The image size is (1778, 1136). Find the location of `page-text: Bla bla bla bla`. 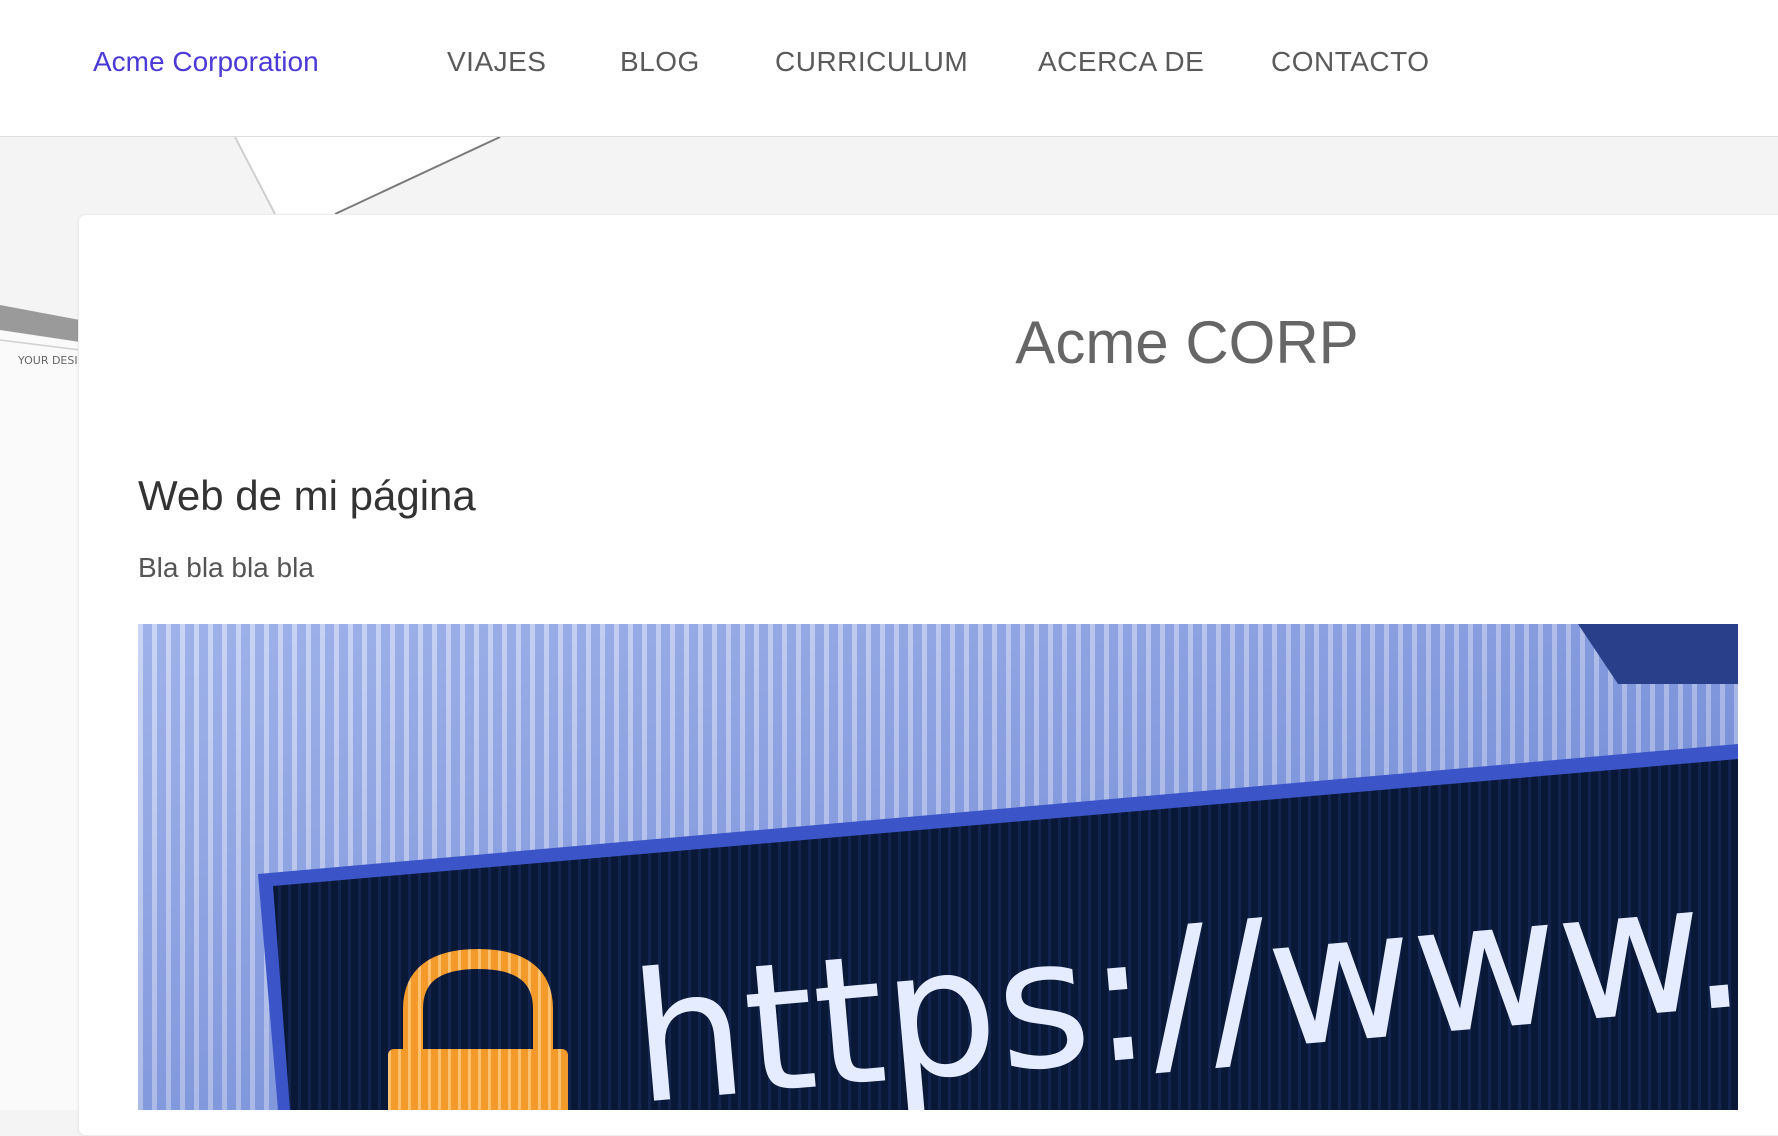

page-text: Bla bla bla bla is located at coordinates (226, 567).